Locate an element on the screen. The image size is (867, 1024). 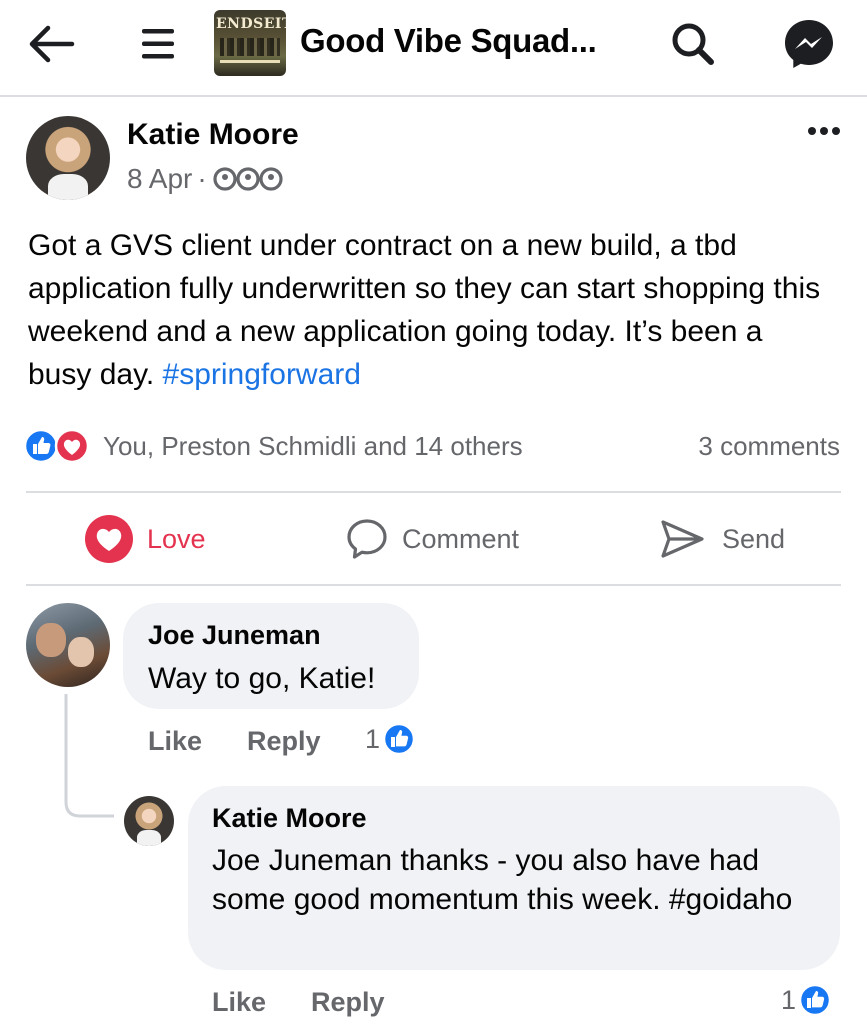
reply-author-avatar is located at coordinates (149, 821).